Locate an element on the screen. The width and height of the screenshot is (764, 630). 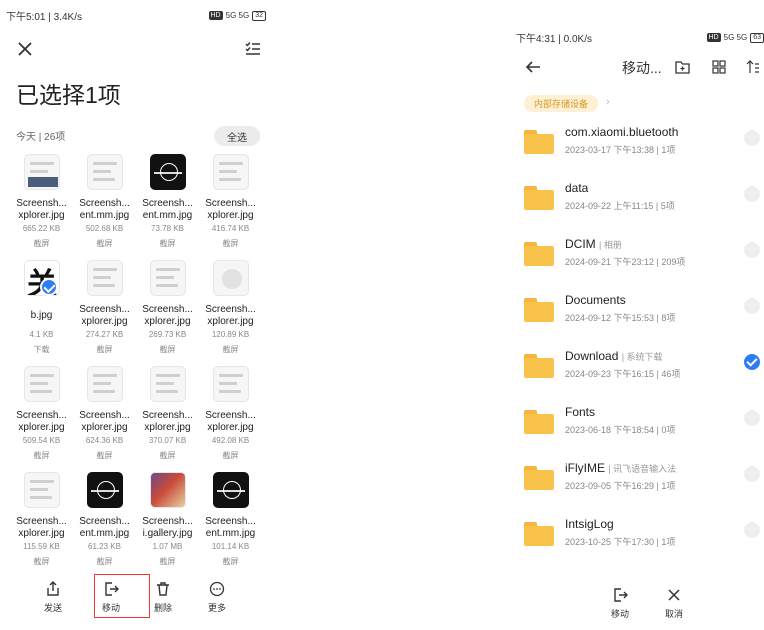
more-button: 更多 is located at coordinates (217, 597).